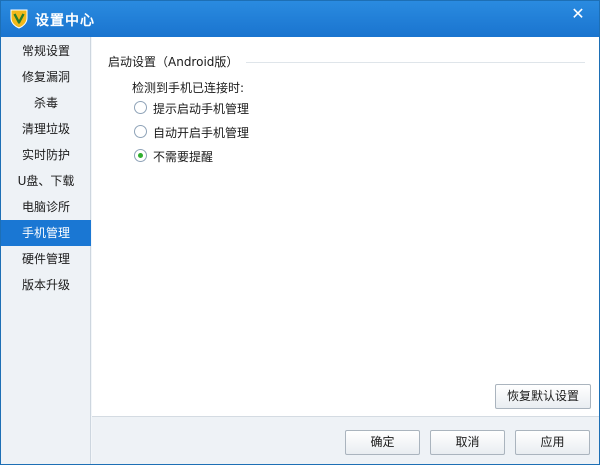  Describe the element at coordinates (183, 157) in the screenshot. I see `option-label: 不需要提醒` at that location.